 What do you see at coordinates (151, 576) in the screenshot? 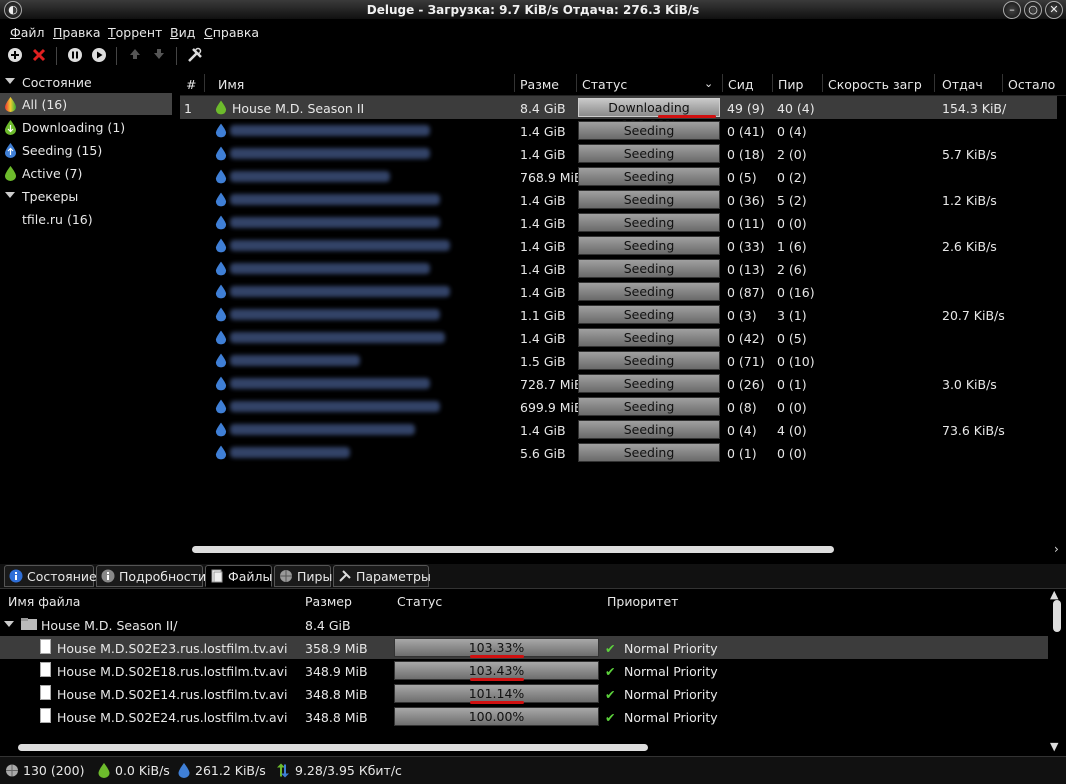
I see `tab-details: Подробности` at bounding box center [151, 576].